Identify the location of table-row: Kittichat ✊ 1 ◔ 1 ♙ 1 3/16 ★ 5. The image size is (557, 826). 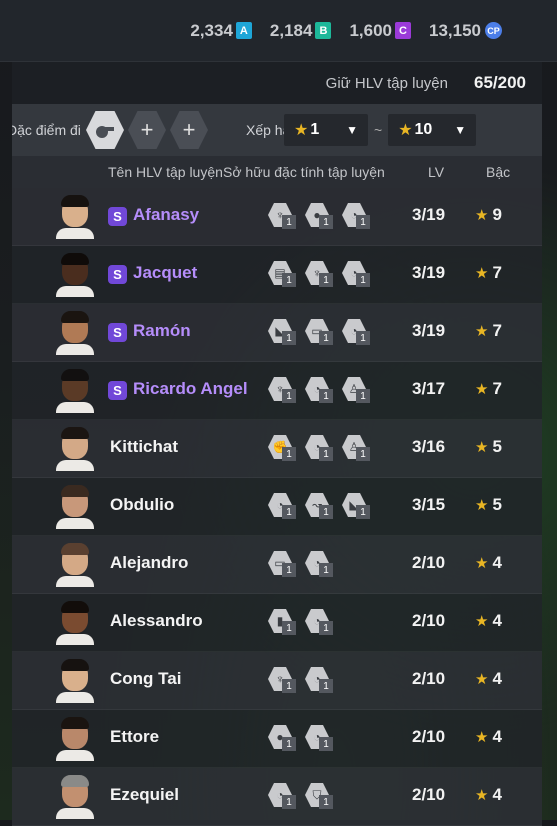
(277, 449).